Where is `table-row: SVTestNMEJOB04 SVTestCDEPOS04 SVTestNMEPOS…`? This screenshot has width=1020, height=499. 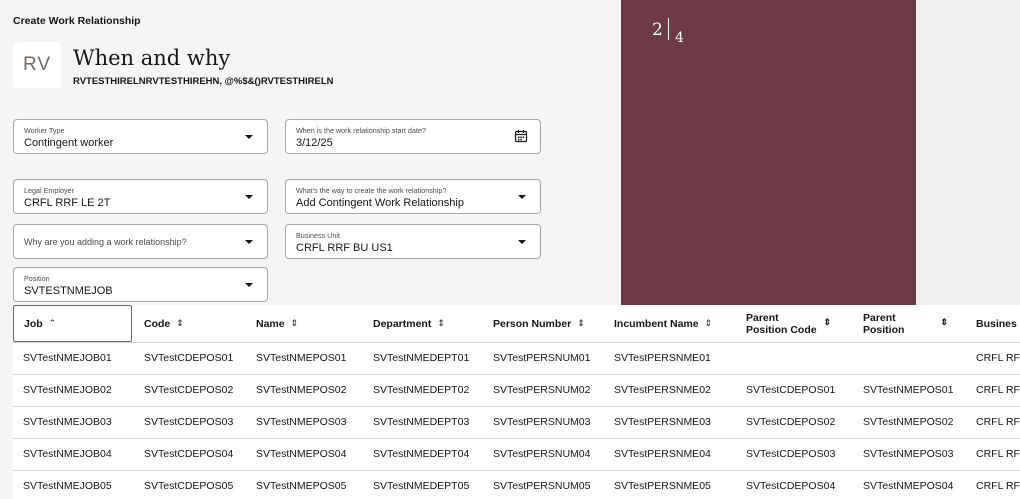
table-row: SVTestNMEJOB04 SVTestCDEPOS04 SVTestNMEPOS… is located at coordinates (516, 454).